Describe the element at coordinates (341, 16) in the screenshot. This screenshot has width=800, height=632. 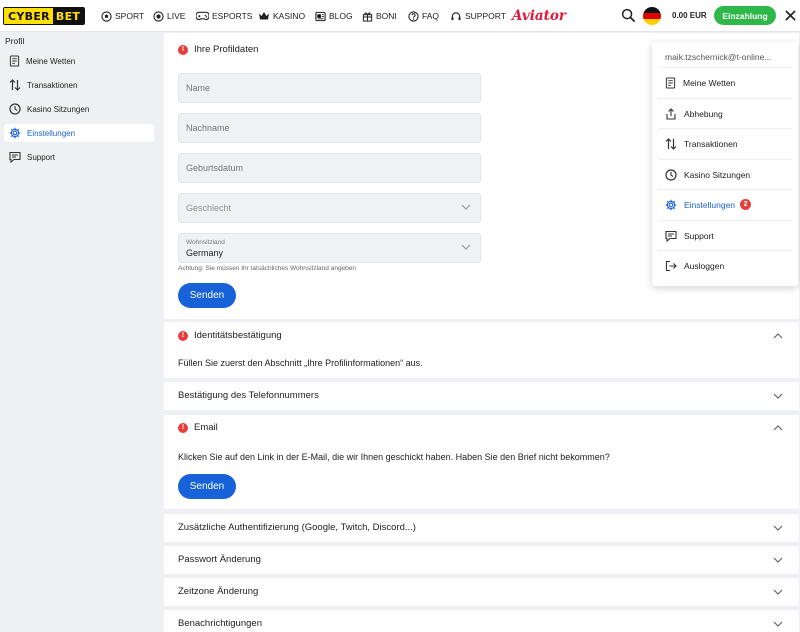
I see `nav-blog-label: BLOG` at that location.